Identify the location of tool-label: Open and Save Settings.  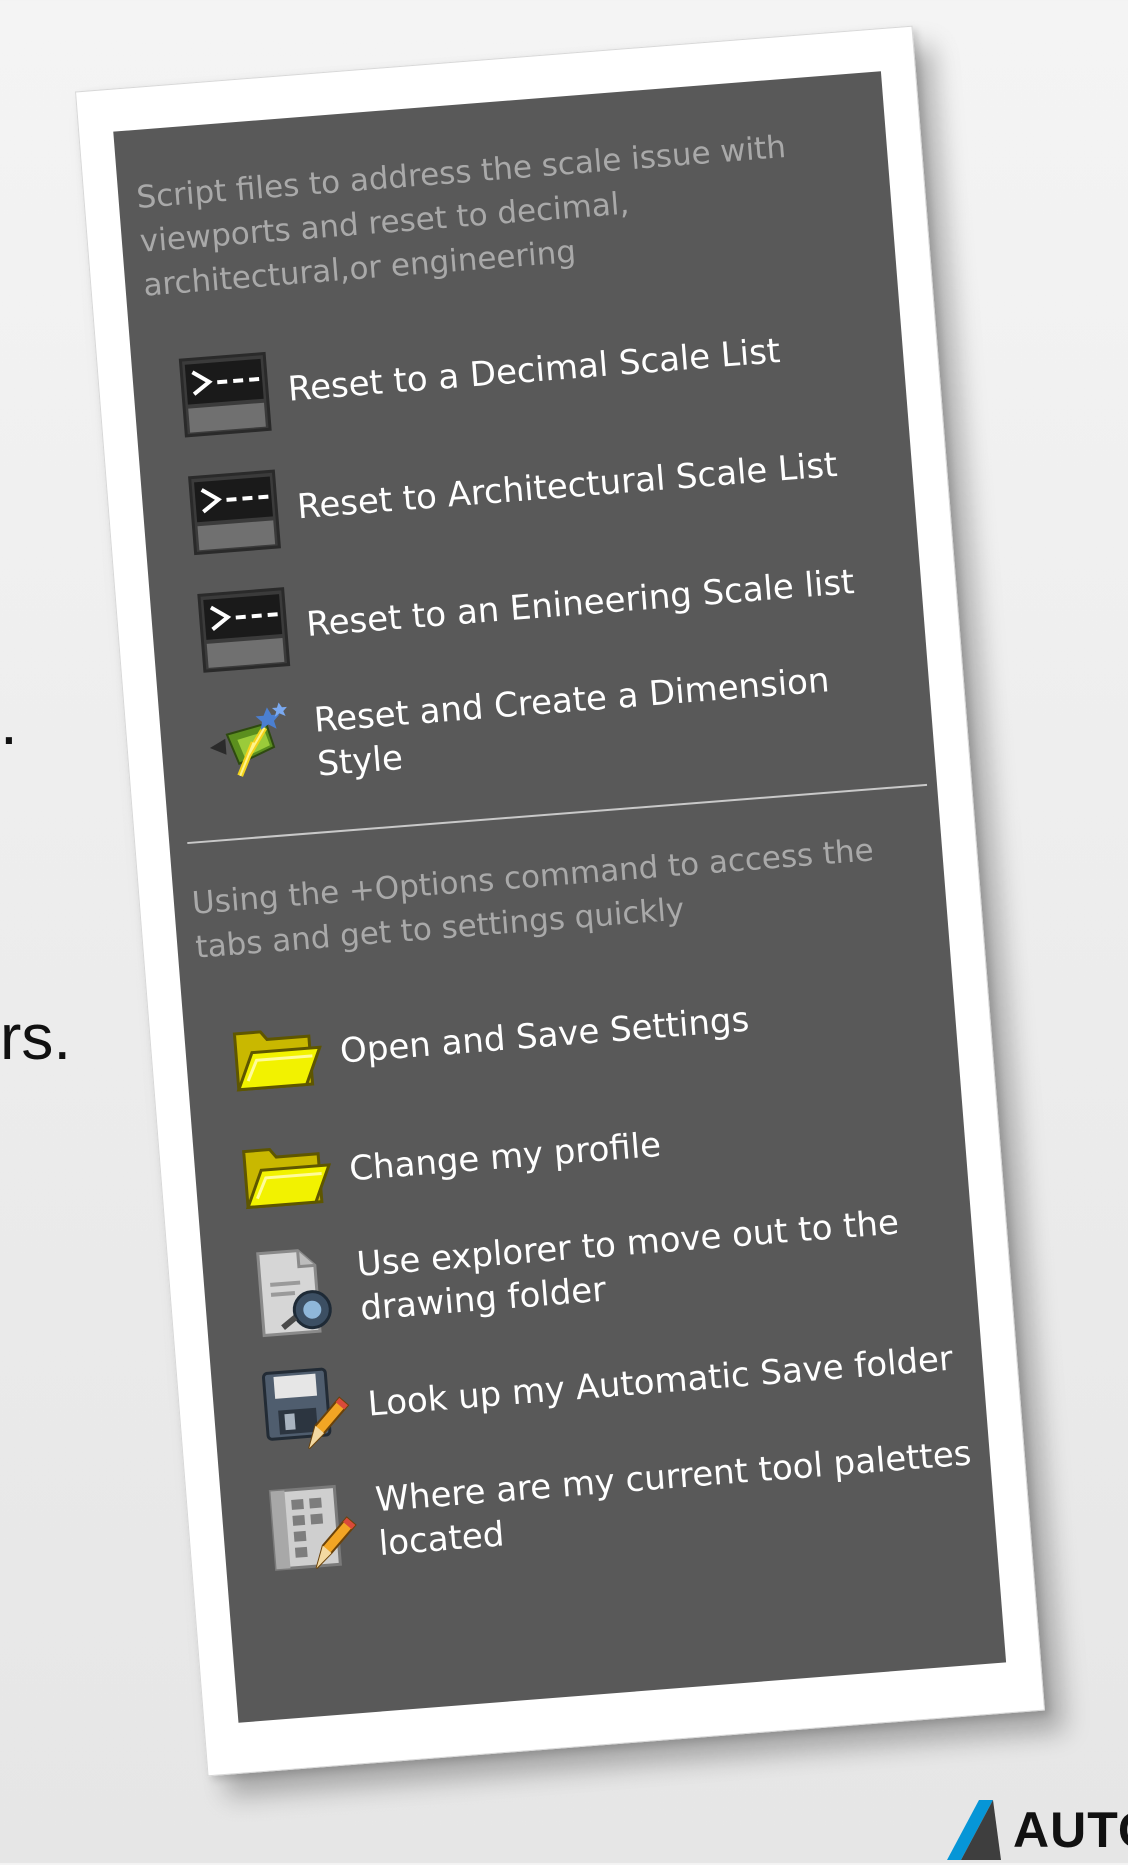
(544, 1035).